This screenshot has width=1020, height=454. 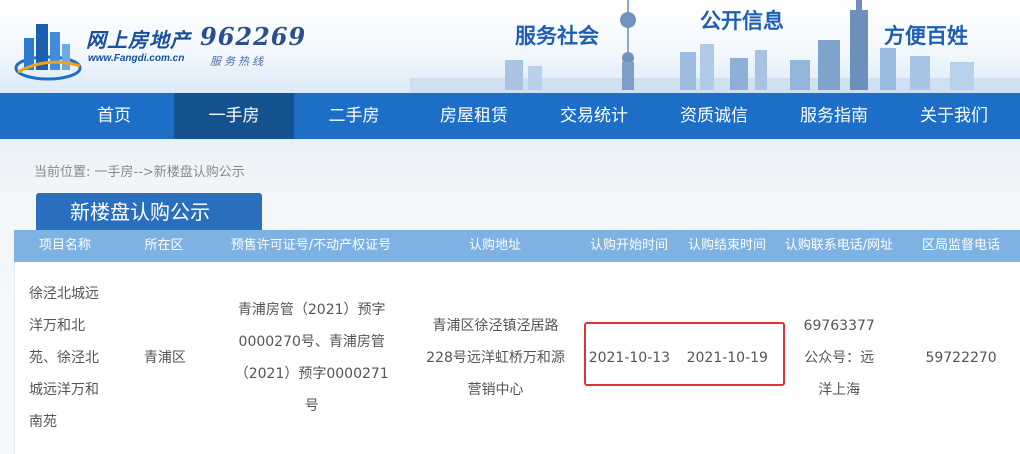 I want to click on cell-project-name: 徐泾北城远洋万和北苑、徐泾北城远洋万和南苑, so click(x=64, y=358).